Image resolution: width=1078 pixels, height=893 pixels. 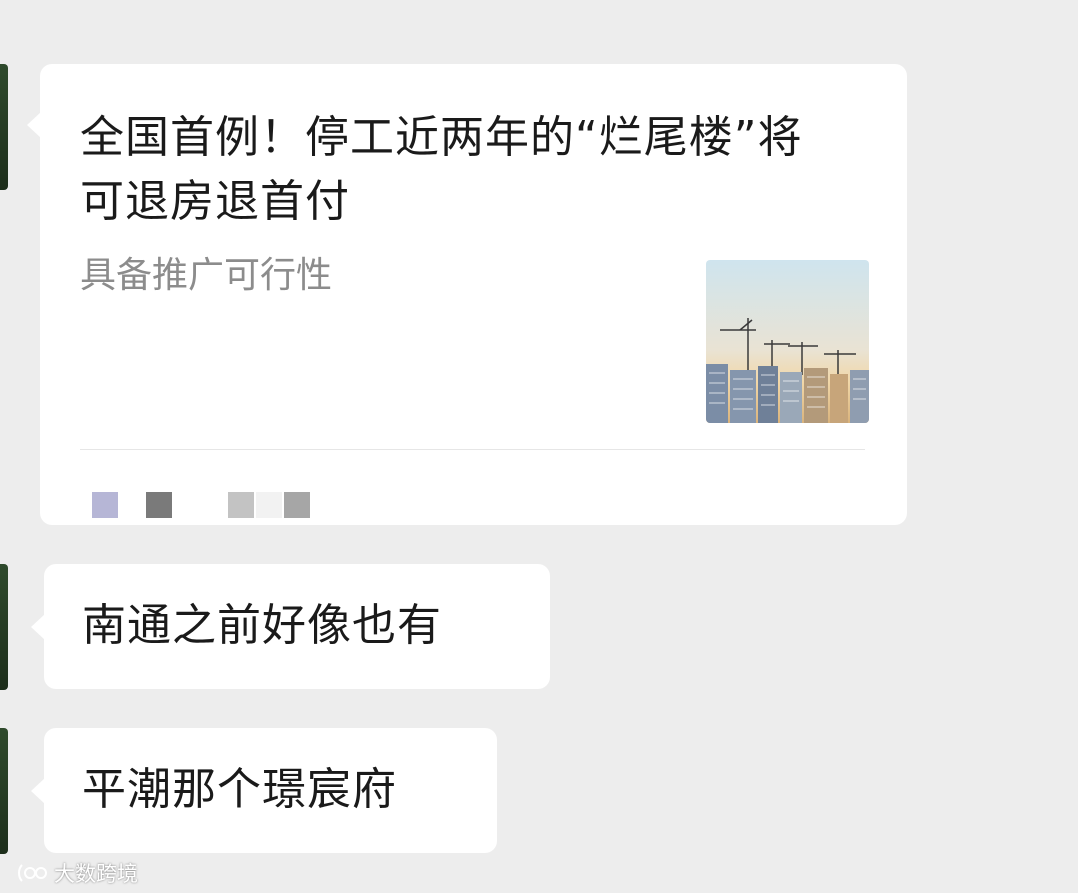 What do you see at coordinates (472, 449) in the screenshot?
I see `card-divider` at bounding box center [472, 449].